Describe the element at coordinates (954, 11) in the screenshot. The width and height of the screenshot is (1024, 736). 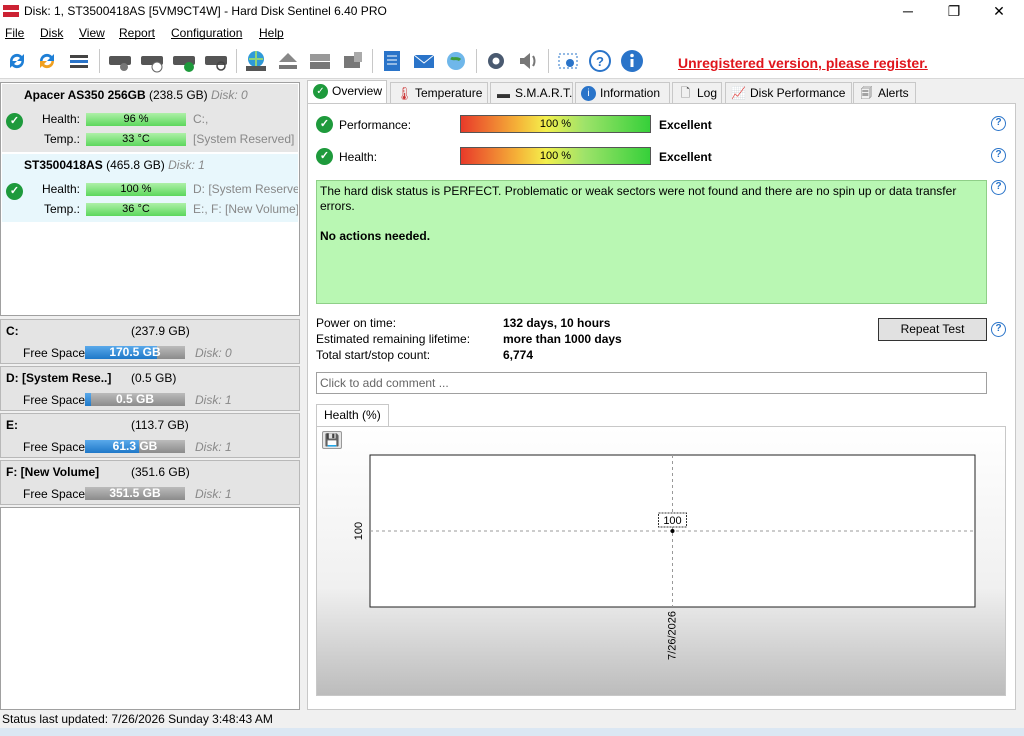
I see `maximize-button: ❐` at that location.